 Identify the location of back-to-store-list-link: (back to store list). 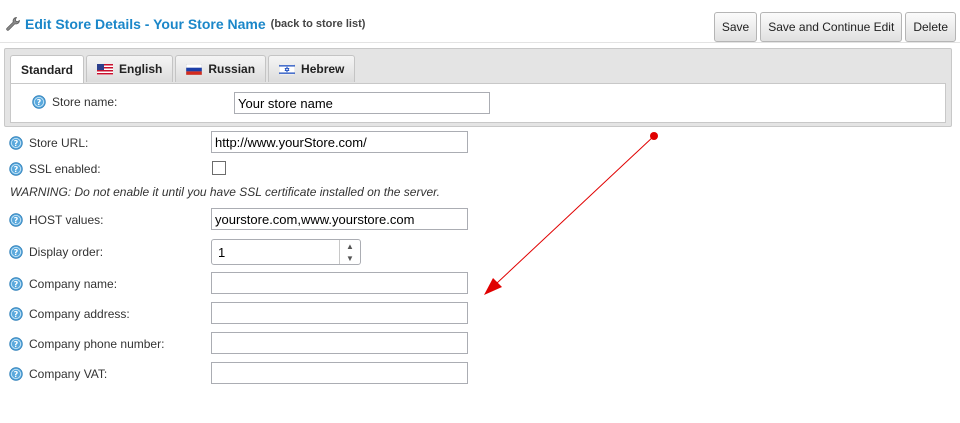
(318, 24).